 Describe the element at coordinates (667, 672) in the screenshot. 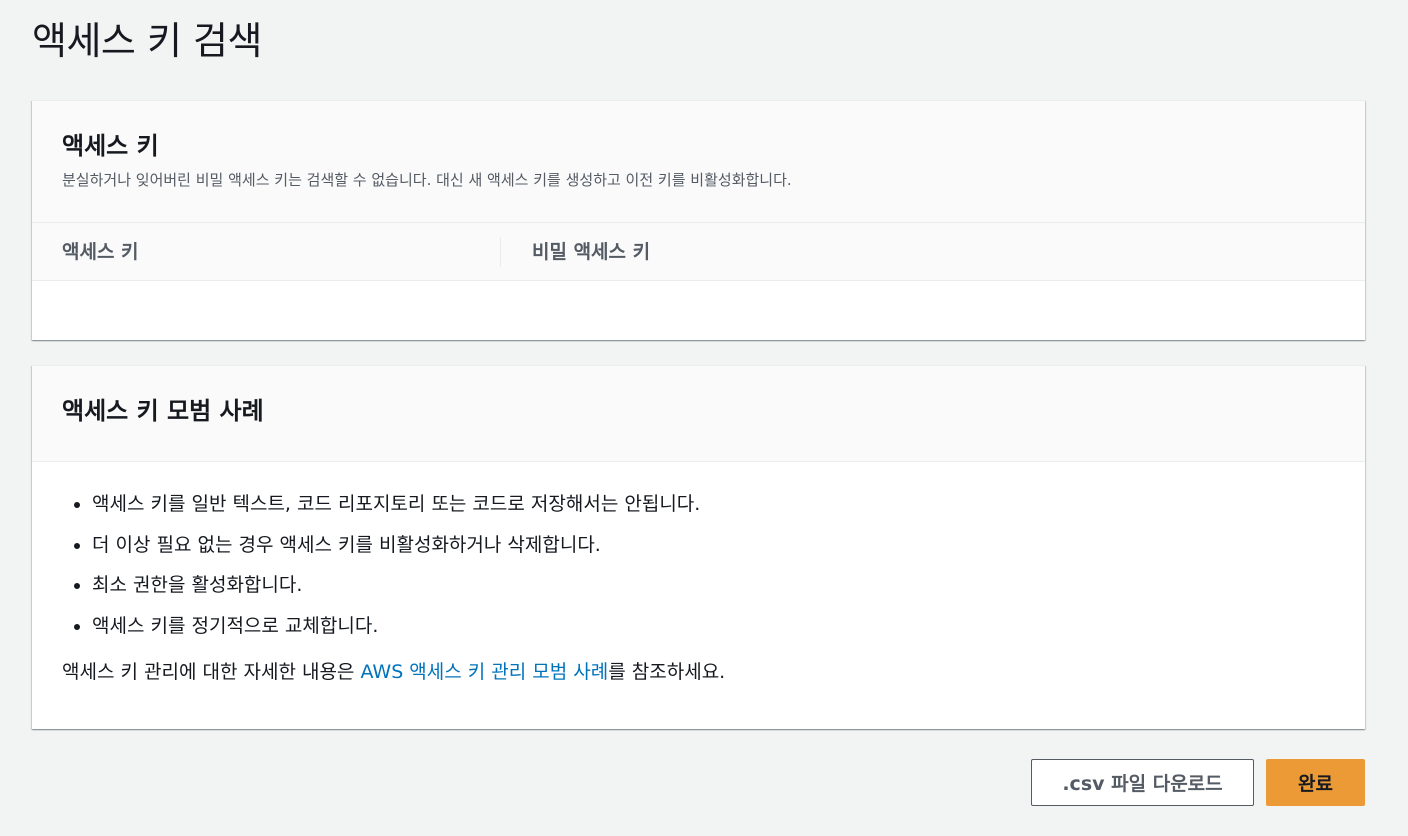

I see `footnote-text-after: 를 참조하세요.` at that location.